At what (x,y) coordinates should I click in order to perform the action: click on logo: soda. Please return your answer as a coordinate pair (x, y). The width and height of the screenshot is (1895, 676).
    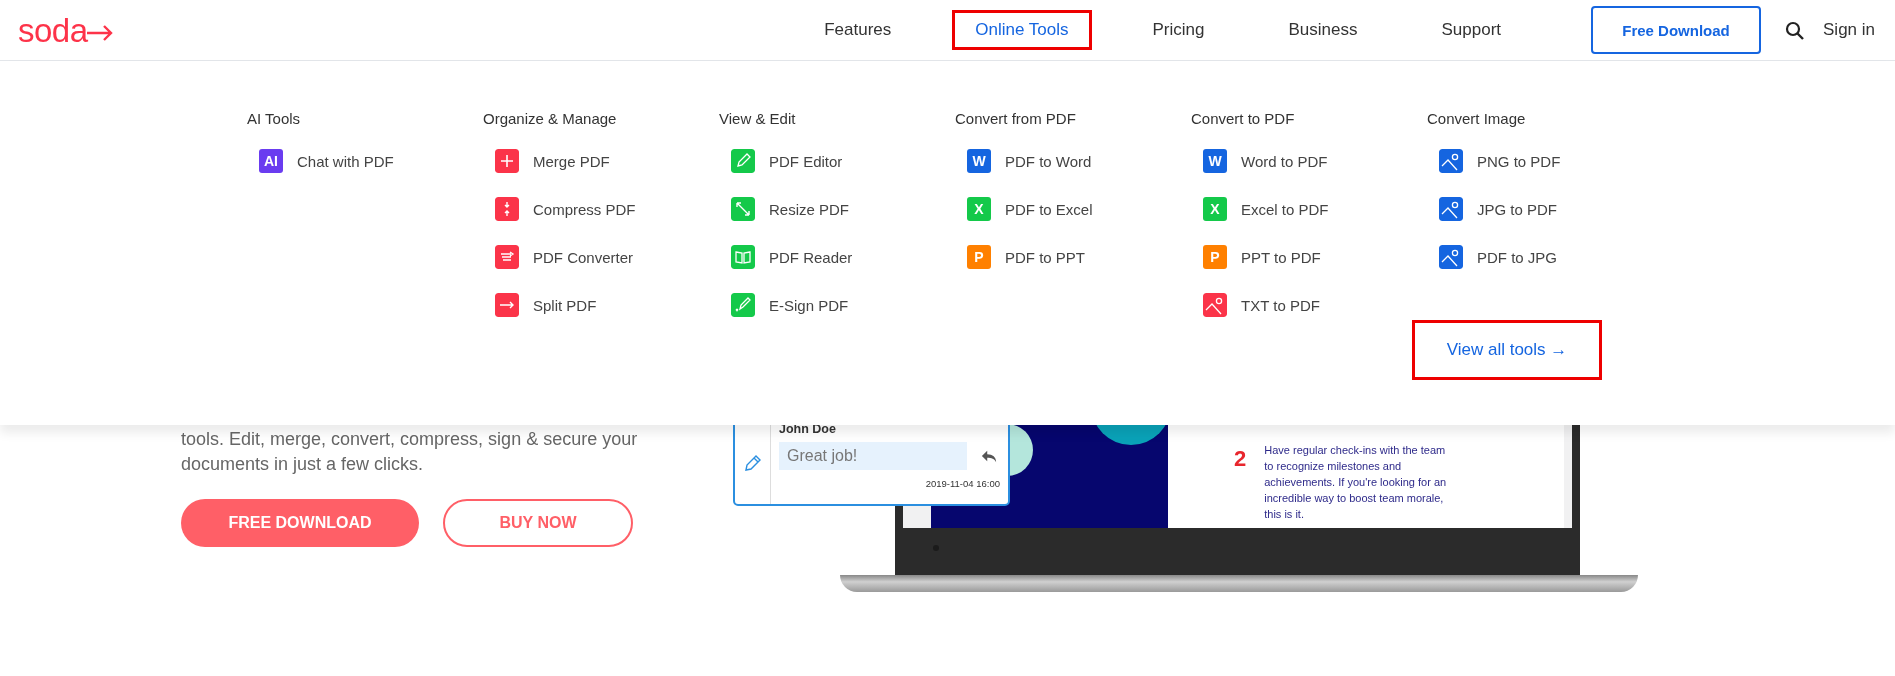
    Looking at the image, I should click on (53, 30).